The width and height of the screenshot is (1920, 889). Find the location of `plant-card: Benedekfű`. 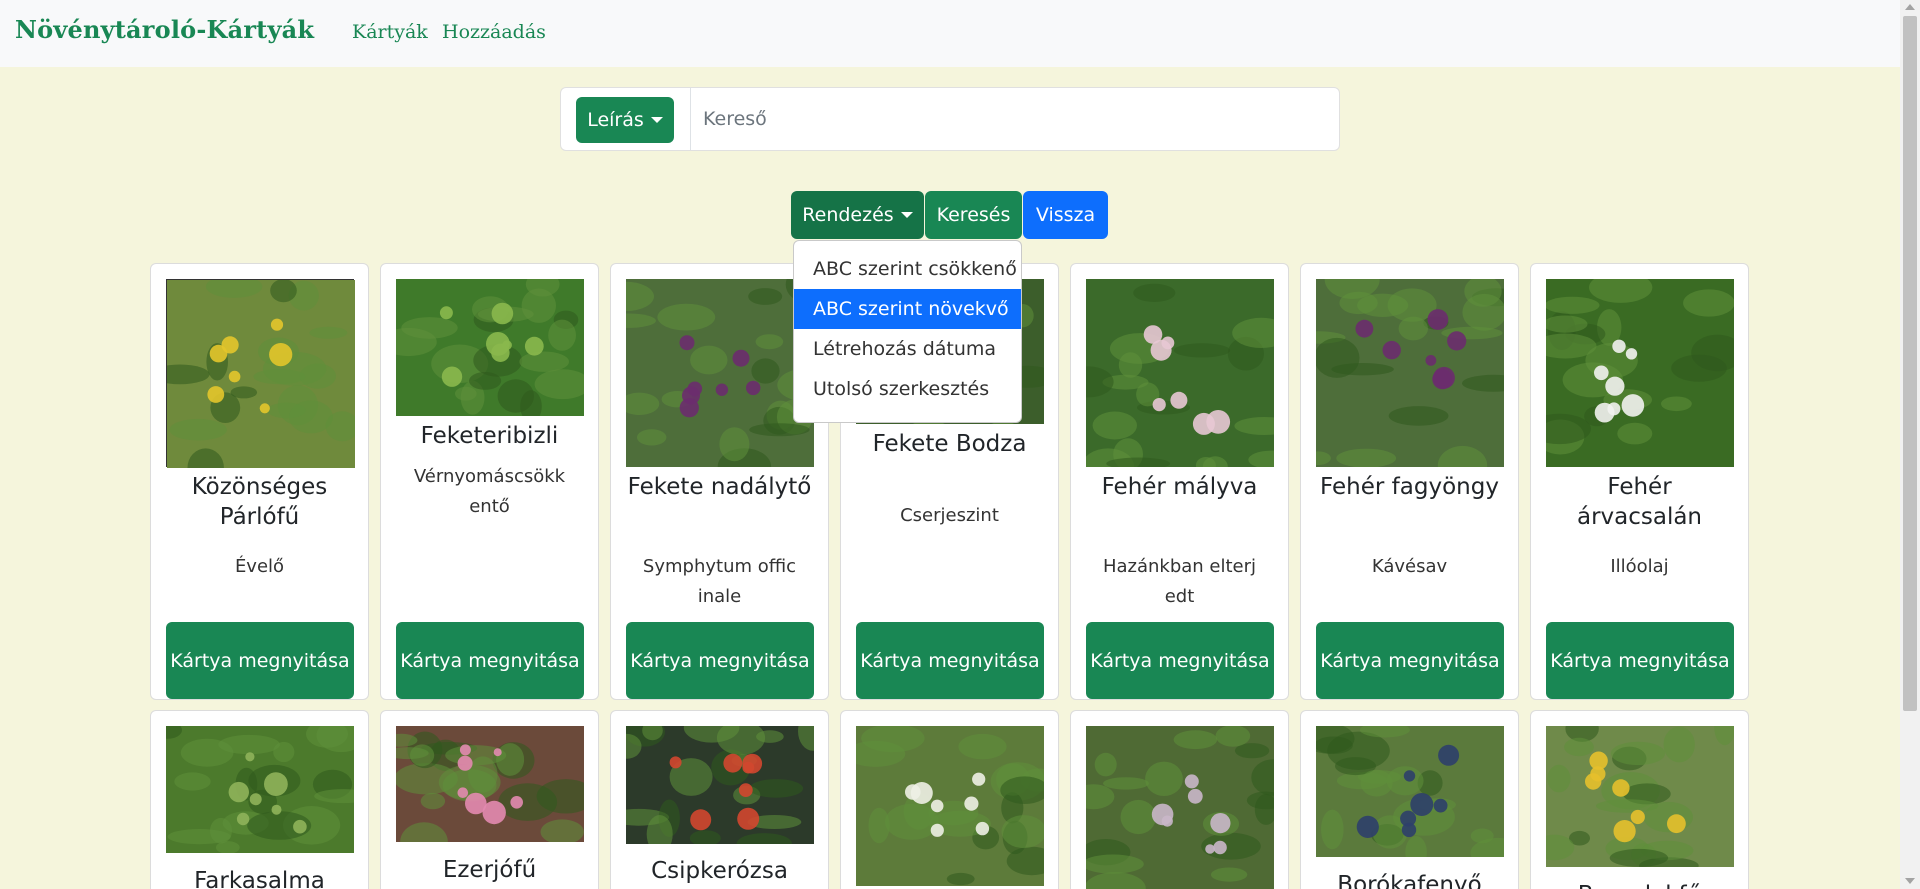

plant-card: Benedekfű is located at coordinates (1639, 799).